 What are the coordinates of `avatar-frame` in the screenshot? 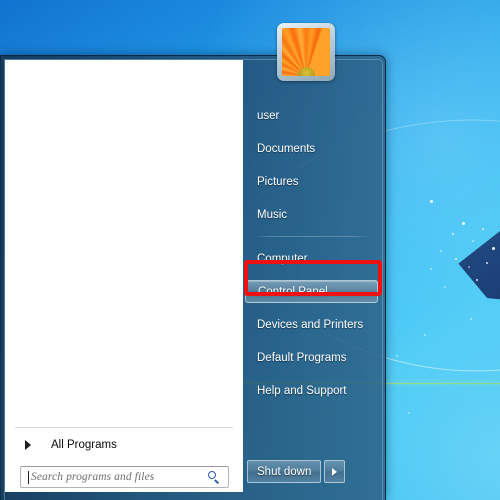 It's located at (306, 52).